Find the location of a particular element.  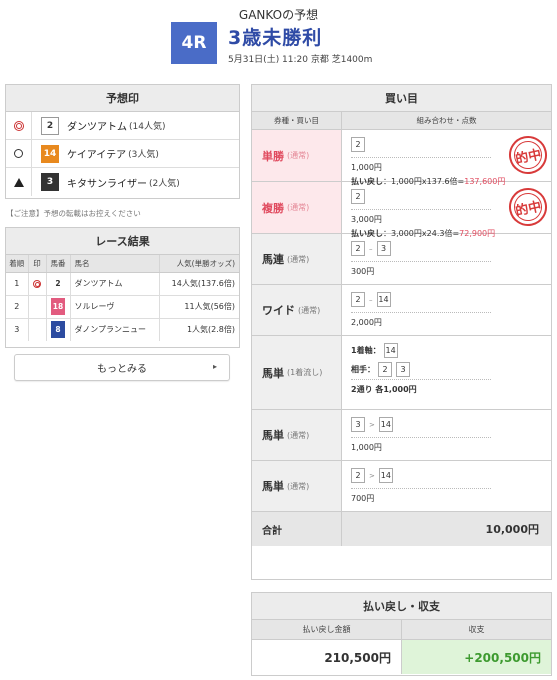

horse-number: 3 is located at coordinates (50, 182).